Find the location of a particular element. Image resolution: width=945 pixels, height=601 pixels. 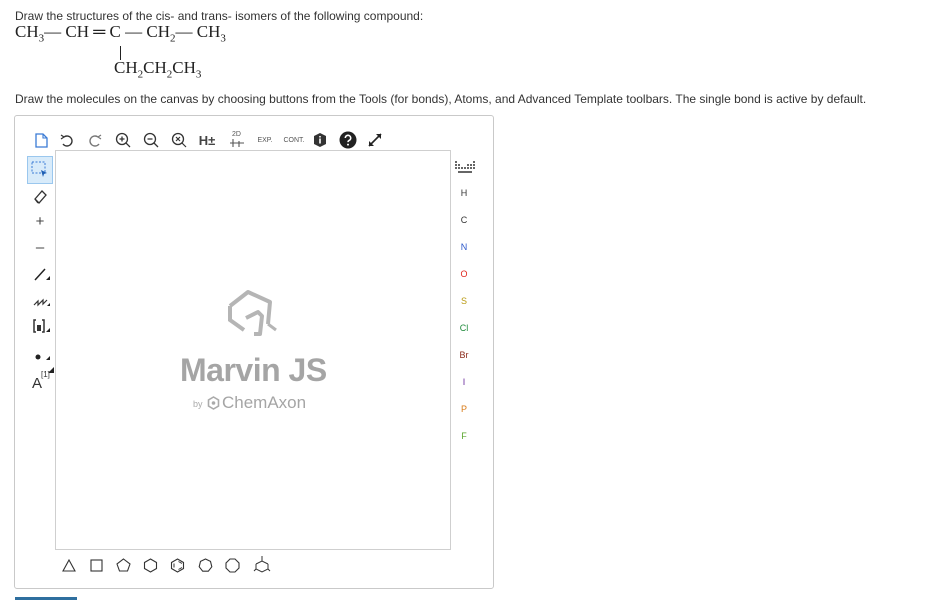

chemaxon-brand-name: ChemAxon is located at coordinates (264, 402).